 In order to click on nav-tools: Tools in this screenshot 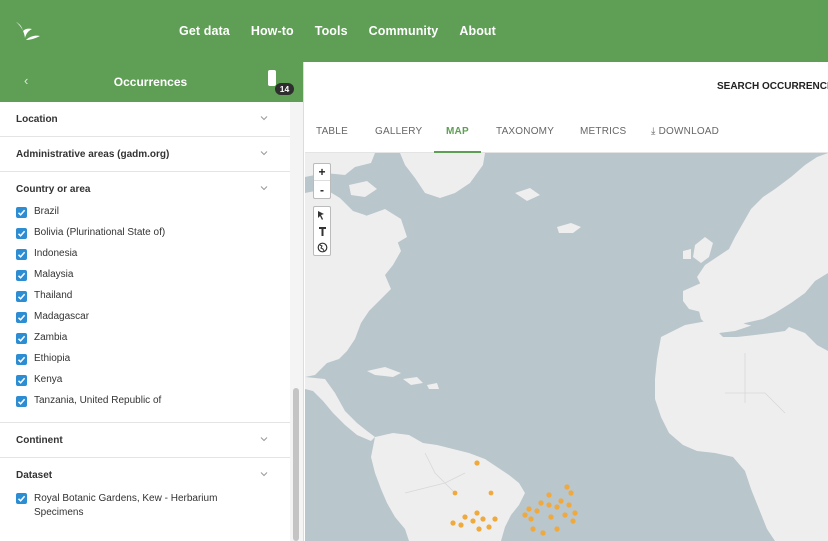, I will do `click(331, 31)`.